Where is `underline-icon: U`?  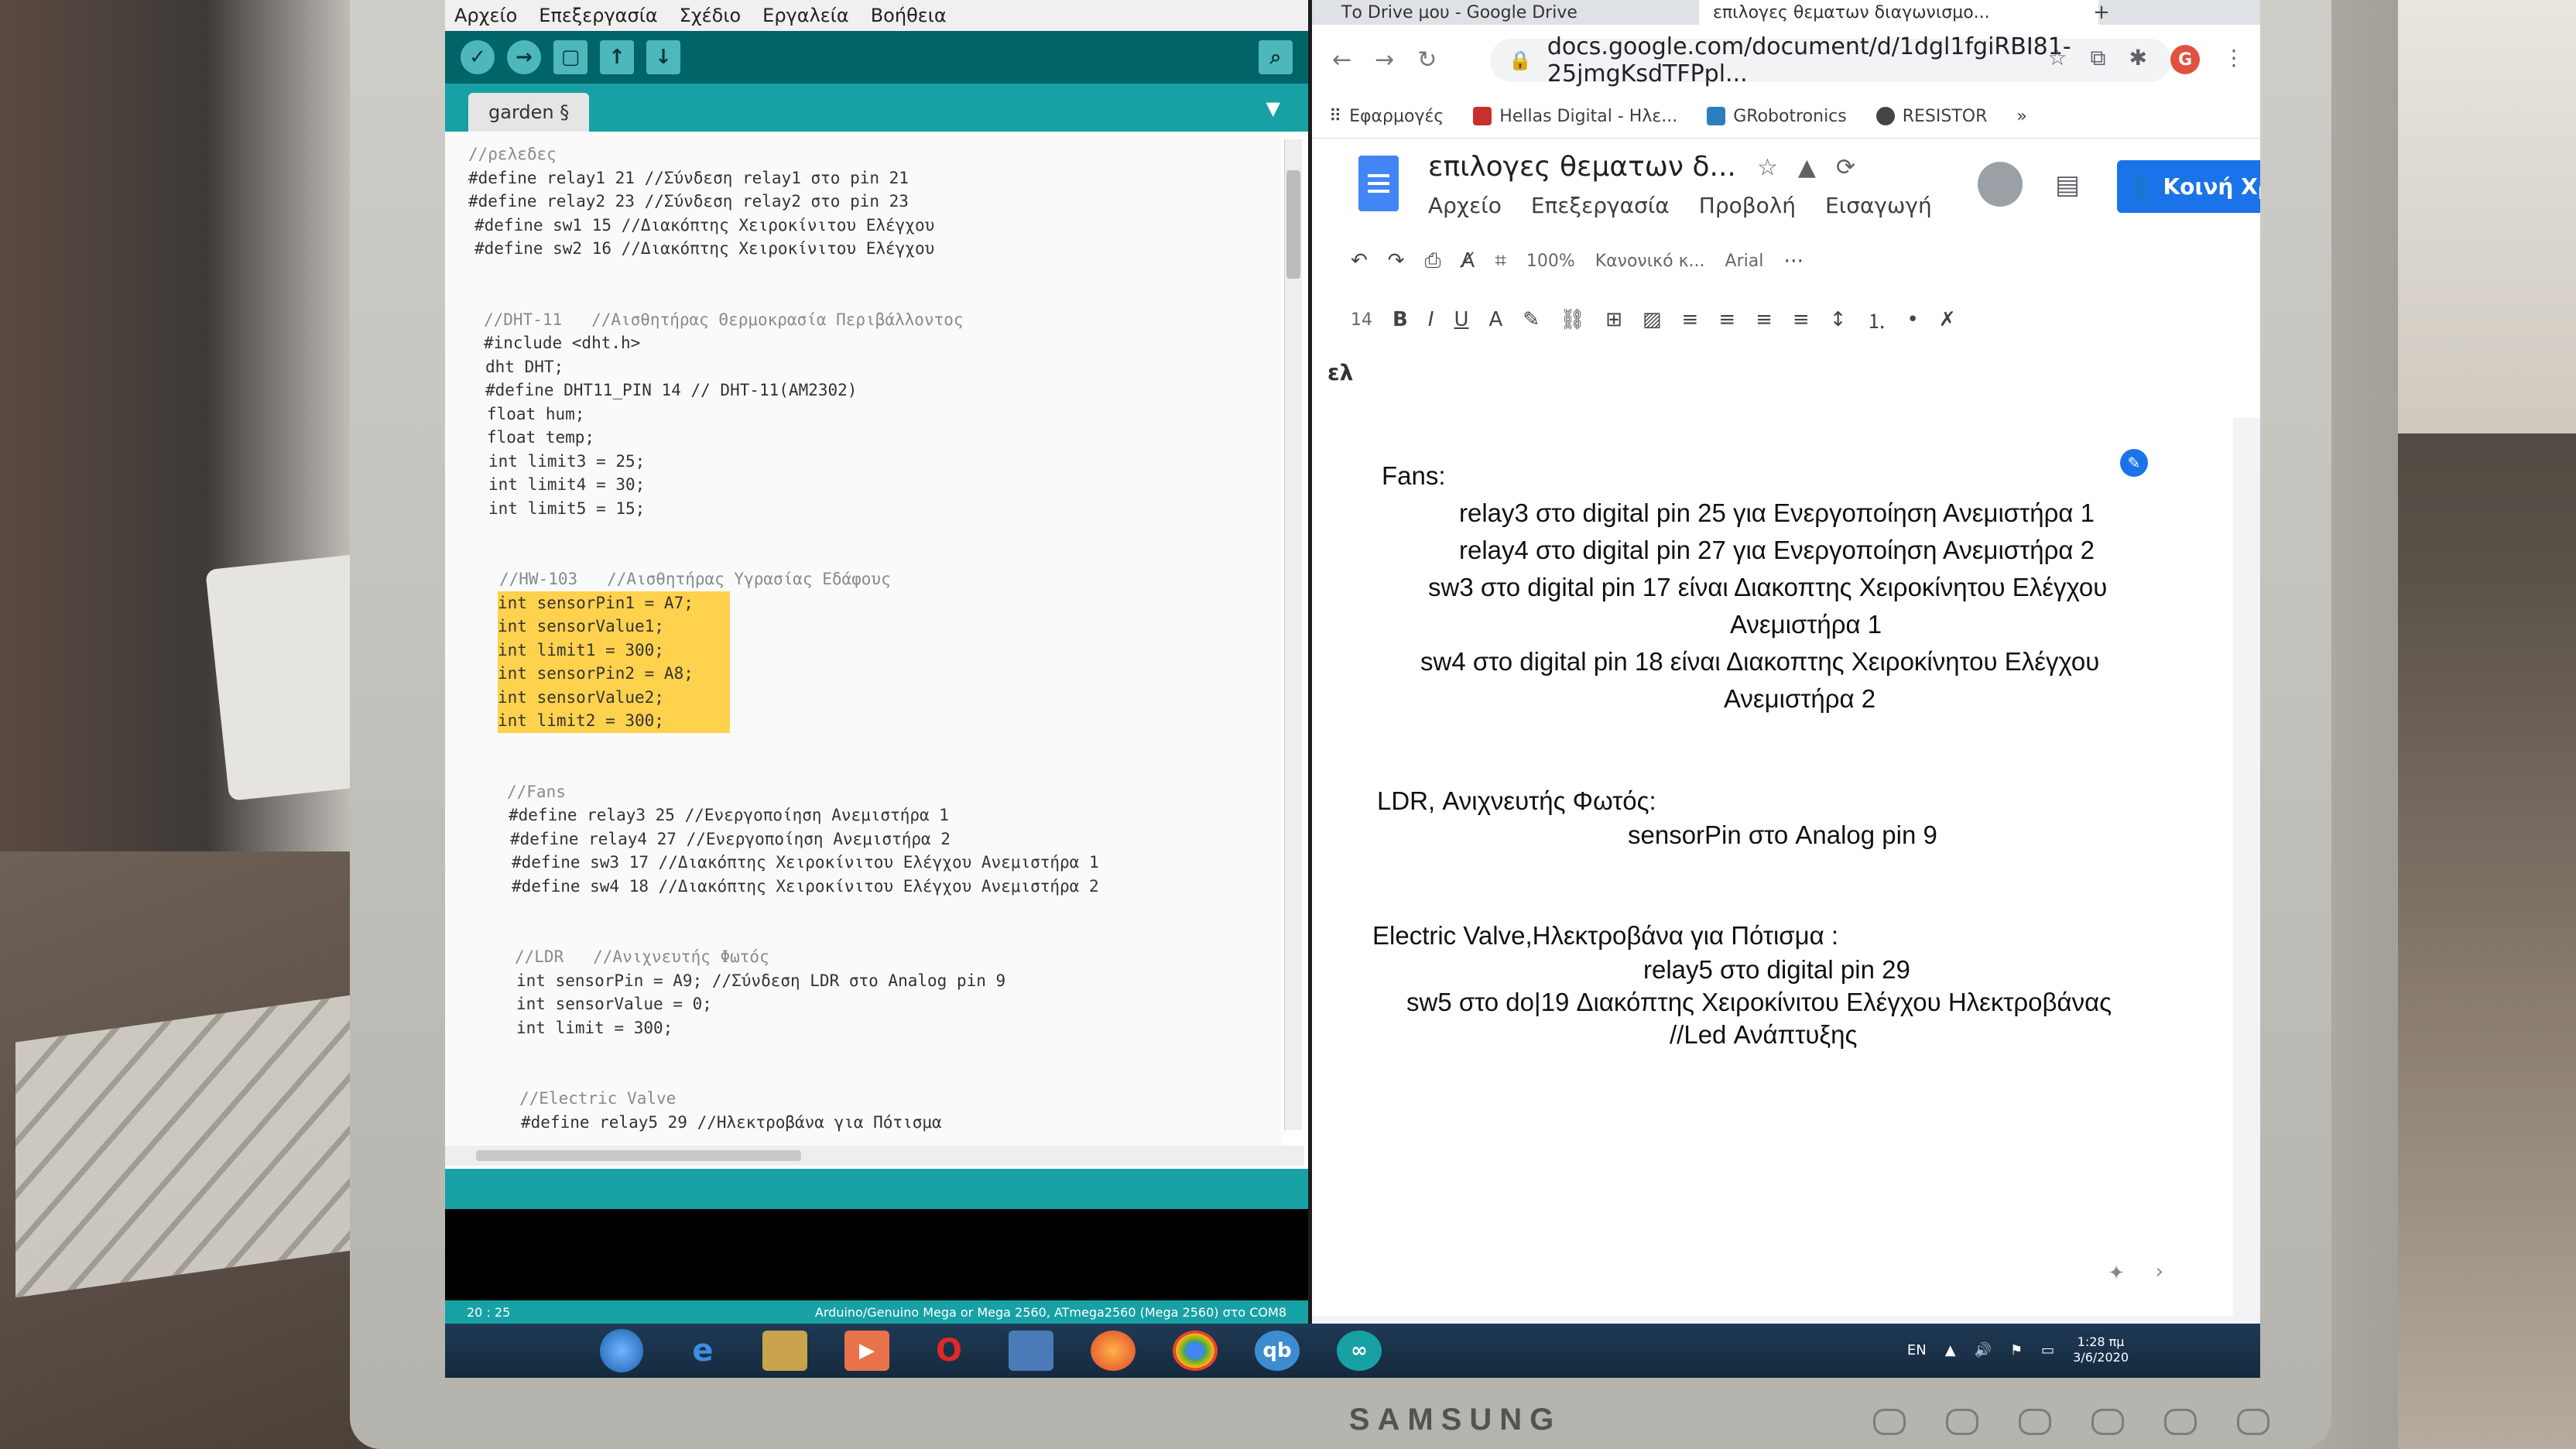 underline-icon: U is located at coordinates (1461, 319).